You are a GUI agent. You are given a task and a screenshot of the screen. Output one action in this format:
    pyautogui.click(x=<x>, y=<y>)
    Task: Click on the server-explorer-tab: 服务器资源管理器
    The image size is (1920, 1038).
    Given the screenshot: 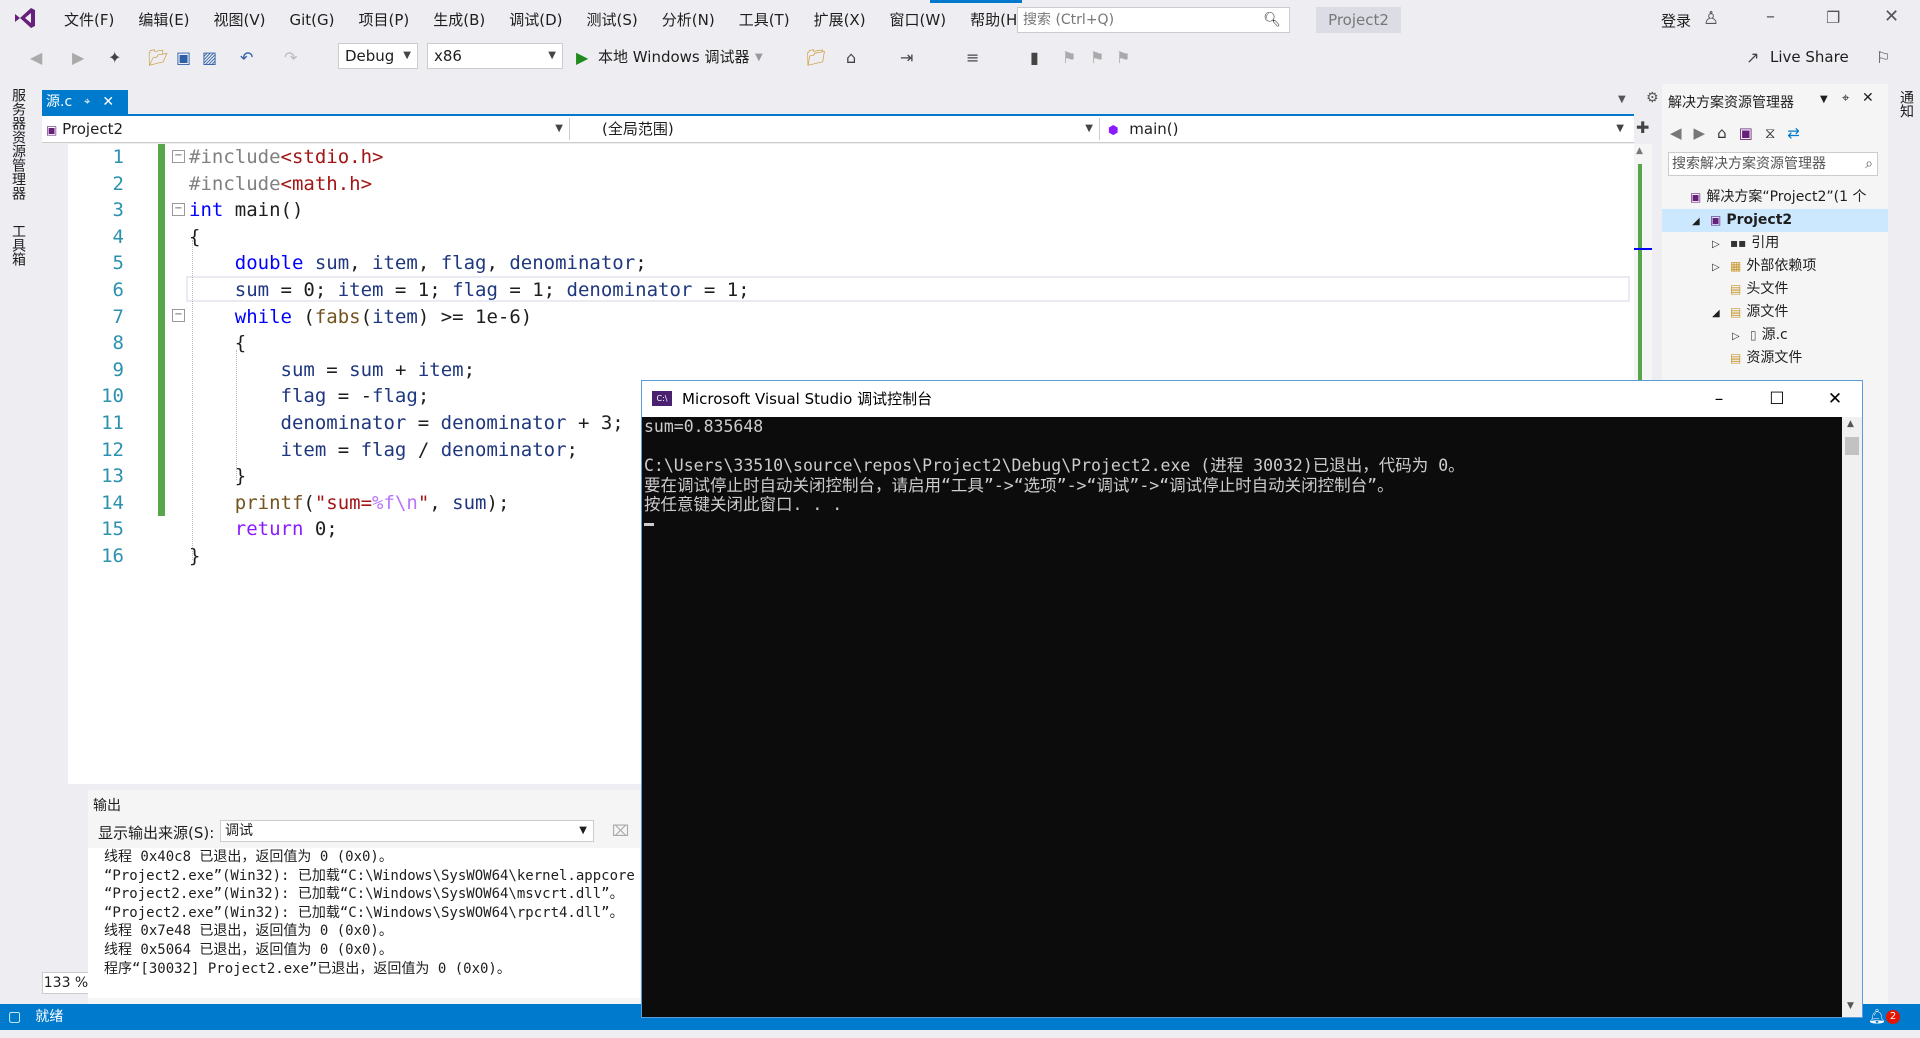 What is the action you would take?
    pyautogui.click(x=18, y=144)
    